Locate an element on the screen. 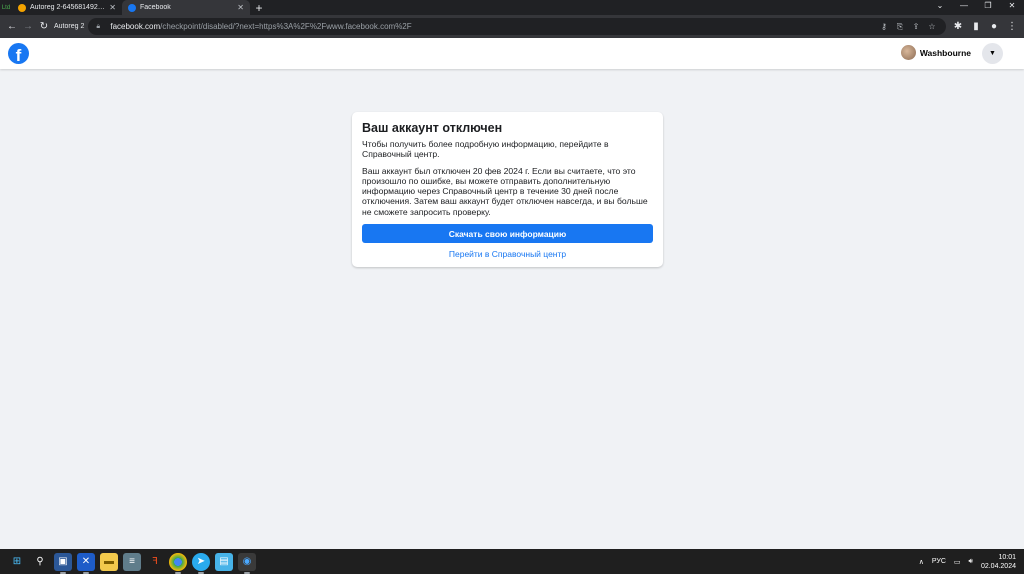 The height and width of the screenshot is (574, 1024). chevron-up-icon: ∧ is located at coordinates (921, 562).